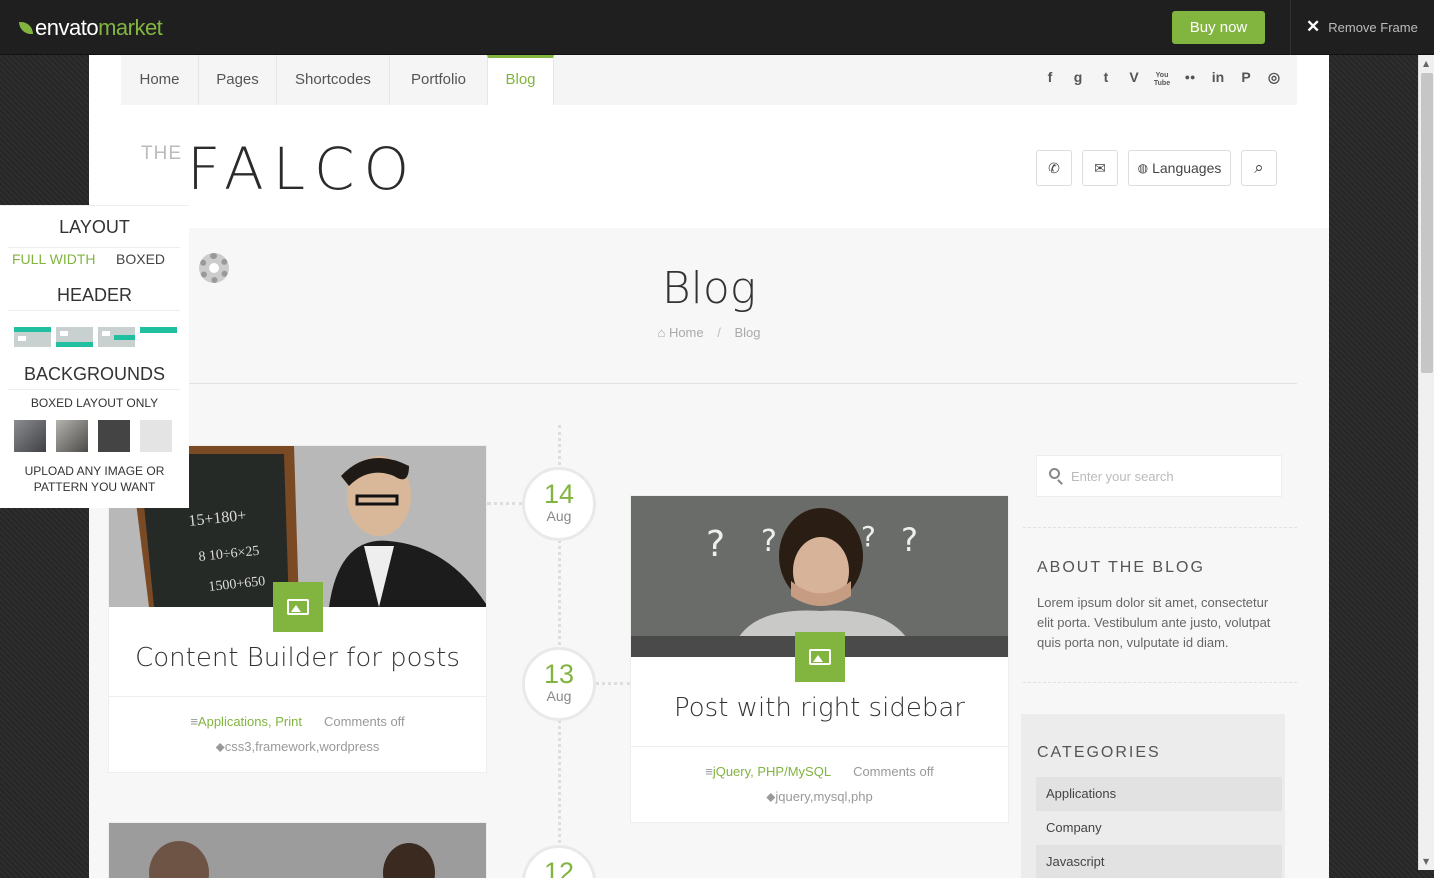  What do you see at coordinates (1143, 168) in the screenshot?
I see `globe-icon: ◍` at bounding box center [1143, 168].